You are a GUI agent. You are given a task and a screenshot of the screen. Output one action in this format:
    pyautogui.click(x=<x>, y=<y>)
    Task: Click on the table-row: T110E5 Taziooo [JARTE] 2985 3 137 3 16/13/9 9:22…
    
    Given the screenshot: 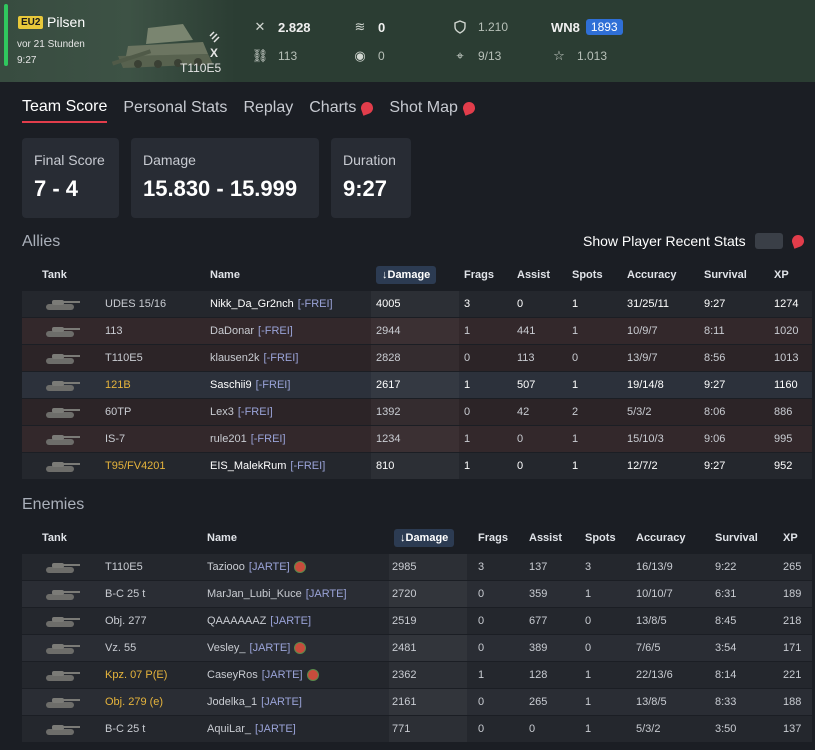 What is the action you would take?
    pyautogui.click(x=417, y=566)
    